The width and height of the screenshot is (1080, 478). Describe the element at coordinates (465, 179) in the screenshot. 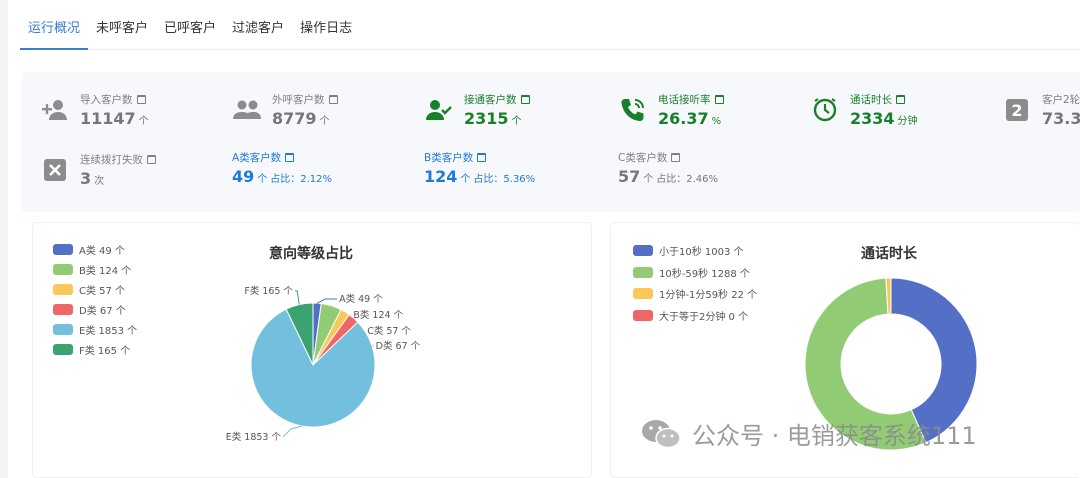

I see `stat-class-b-unit: 个` at that location.